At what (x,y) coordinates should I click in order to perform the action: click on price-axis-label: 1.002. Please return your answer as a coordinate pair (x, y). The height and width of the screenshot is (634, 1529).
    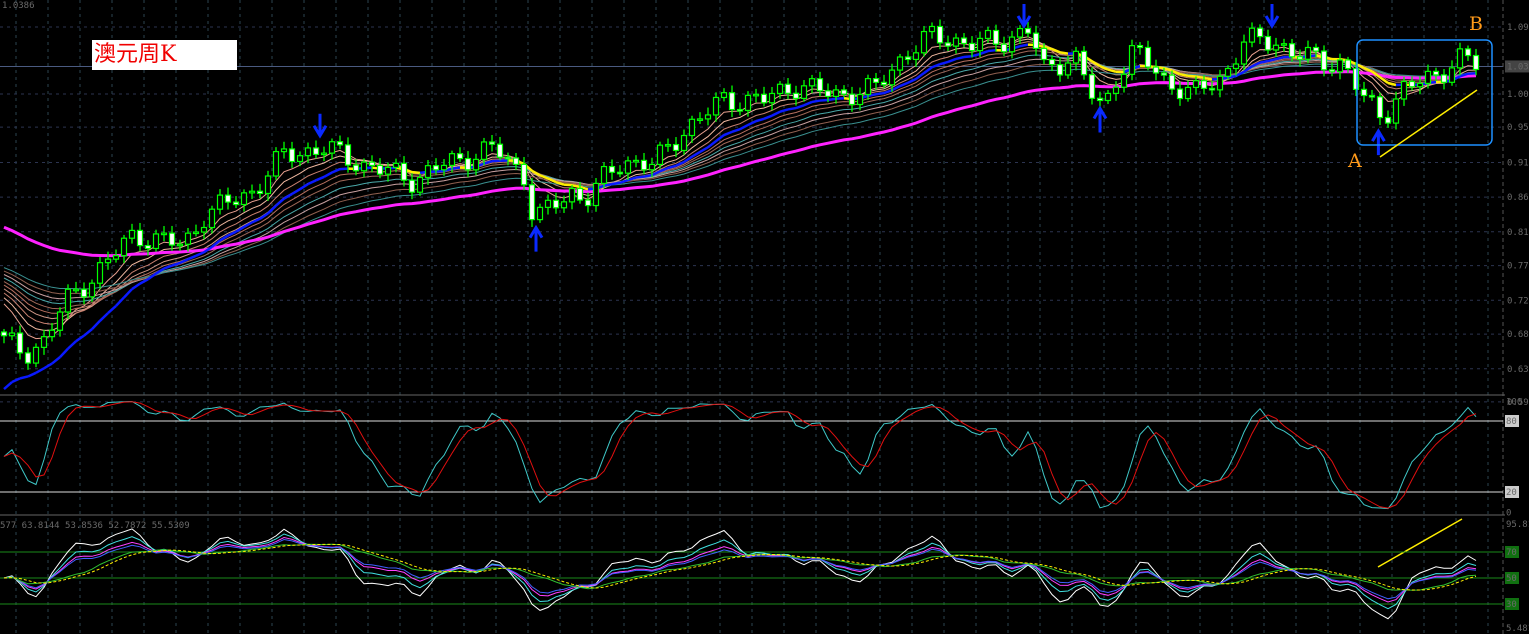
    Looking at the image, I should click on (1518, 95).